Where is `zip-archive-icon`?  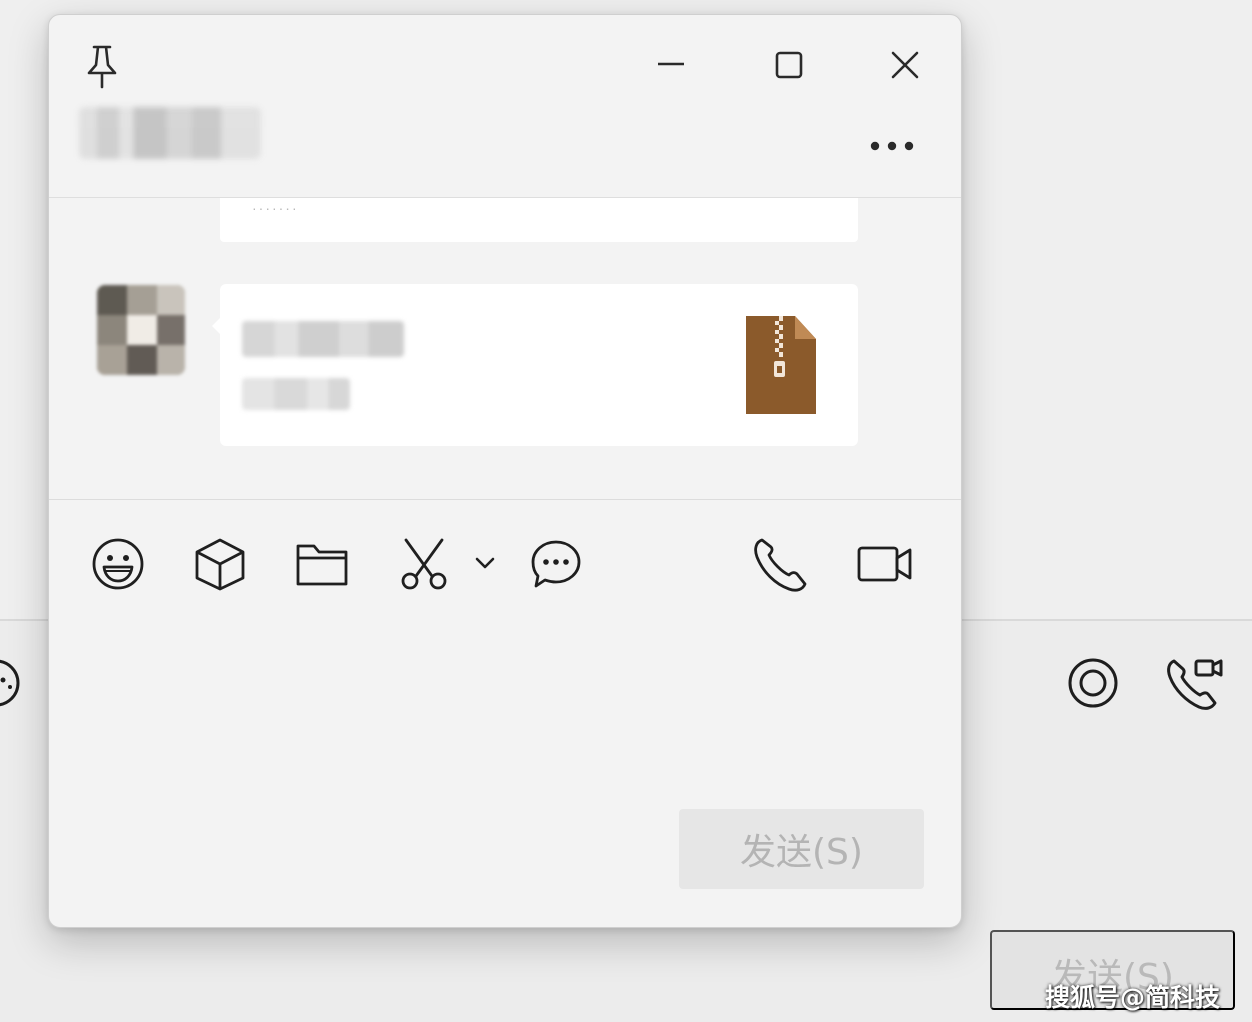
zip-archive-icon is located at coordinates (781, 365).